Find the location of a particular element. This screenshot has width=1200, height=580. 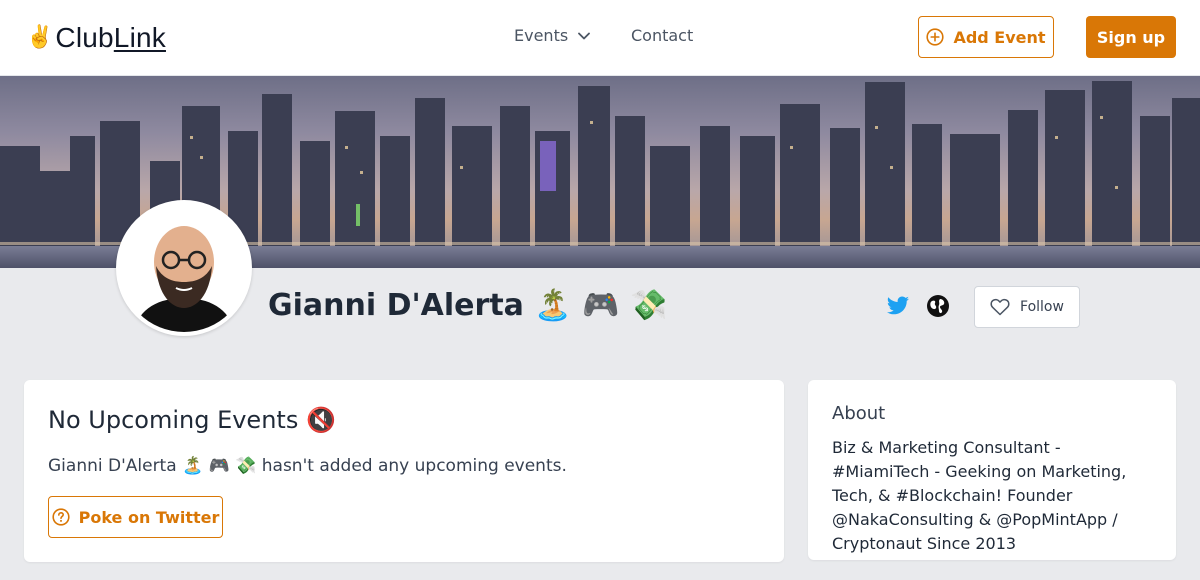

profile-name: Gianni D'Alerta 🏝️ 🎮 💸 is located at coordinates (468, 305).